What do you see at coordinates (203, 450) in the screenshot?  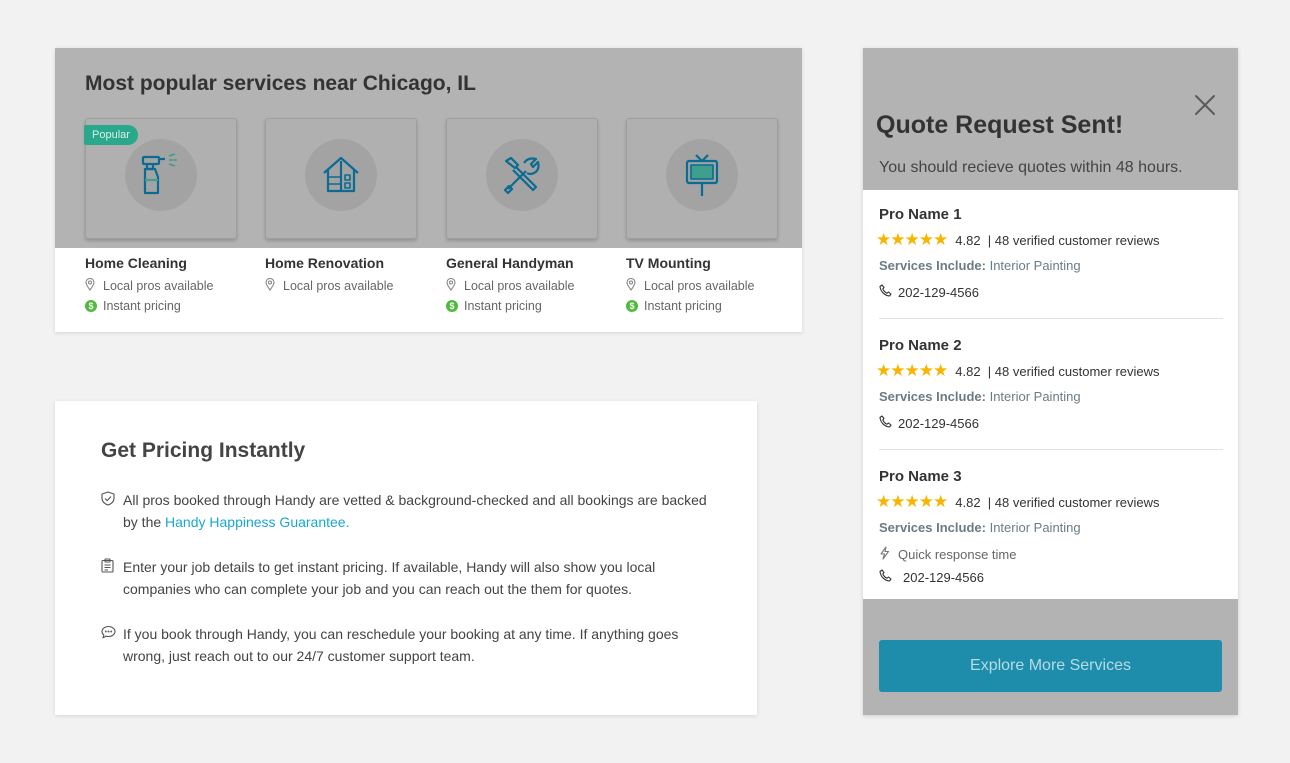 I see `pricing-title: Get Pricing Instantly` at bounding box center [203, 450].